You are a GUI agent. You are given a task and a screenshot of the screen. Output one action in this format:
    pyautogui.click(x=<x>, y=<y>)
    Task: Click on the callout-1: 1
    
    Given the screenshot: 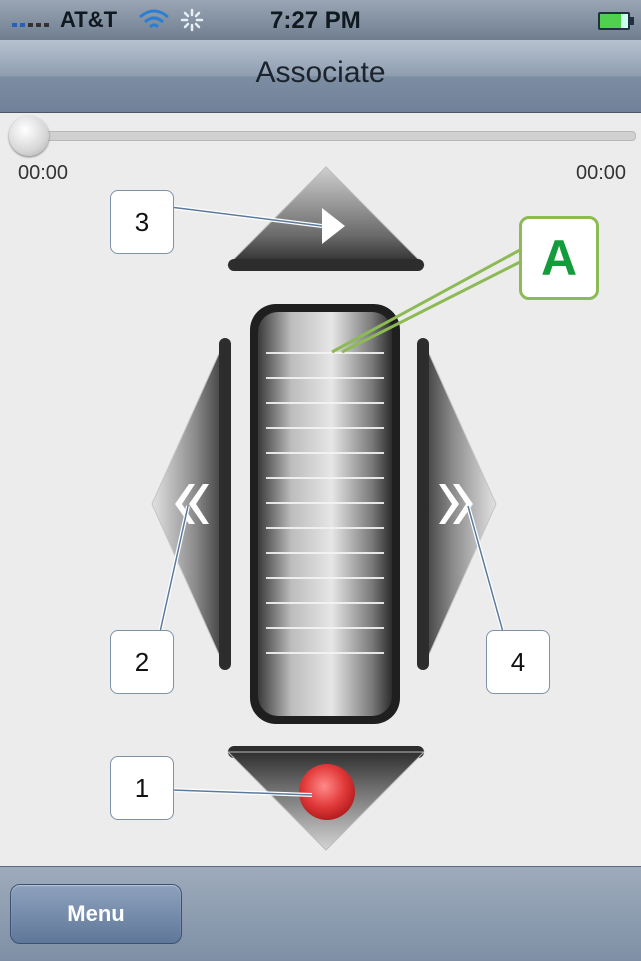 What is the action you would take?
    pyautogui.click(x=142, y=788)
    